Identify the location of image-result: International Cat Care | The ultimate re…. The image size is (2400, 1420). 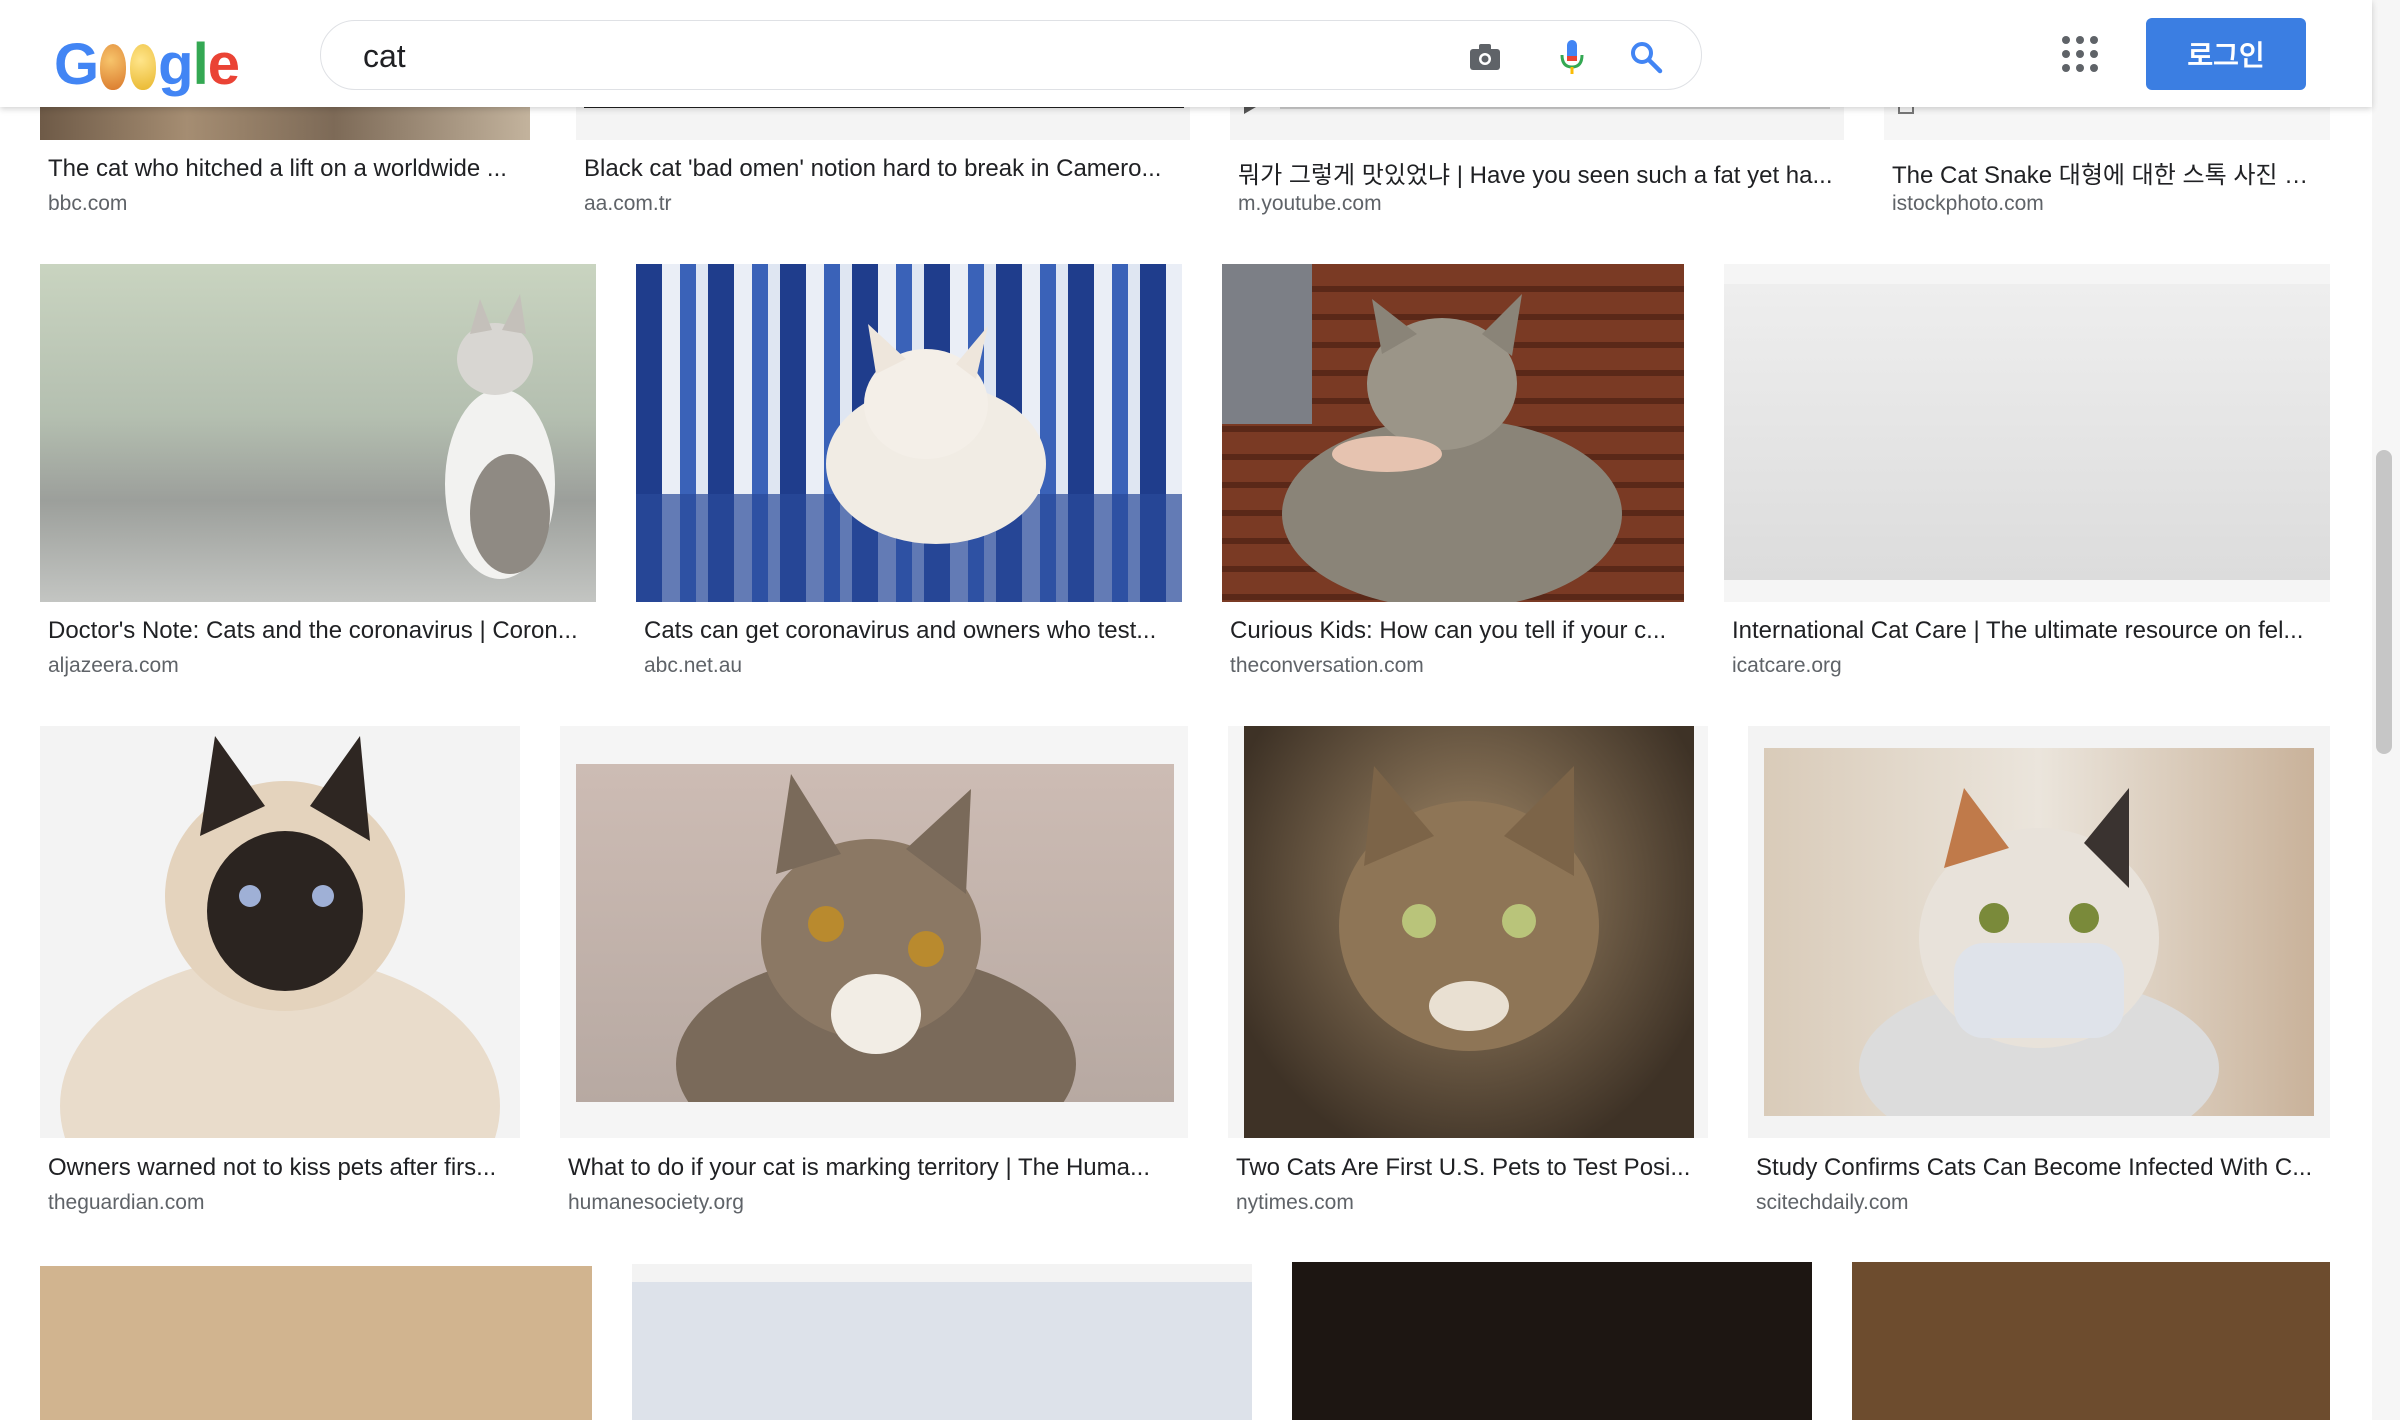
(2027, 474).